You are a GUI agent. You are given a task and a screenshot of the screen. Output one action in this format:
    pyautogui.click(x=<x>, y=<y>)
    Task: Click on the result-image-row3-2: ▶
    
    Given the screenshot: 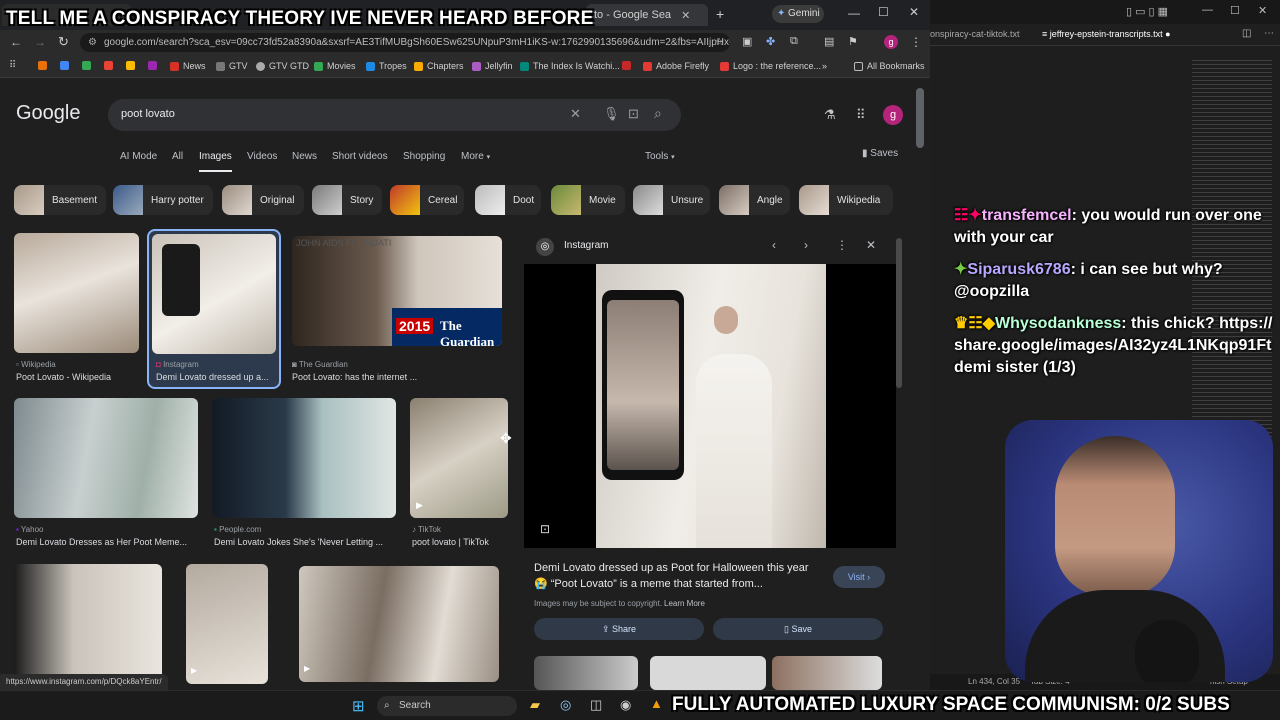 What is the action you would take?
    pyautogui.click(x=227, y=624)
    